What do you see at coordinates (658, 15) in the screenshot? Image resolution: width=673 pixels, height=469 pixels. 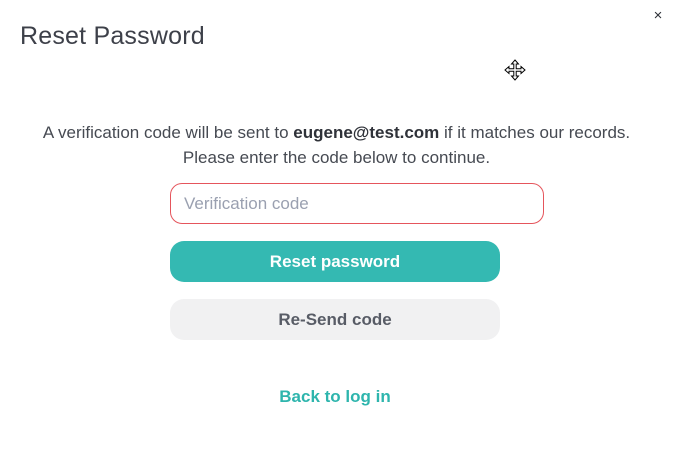 I see `close-icon: ×` at bounding box center [658, 15].